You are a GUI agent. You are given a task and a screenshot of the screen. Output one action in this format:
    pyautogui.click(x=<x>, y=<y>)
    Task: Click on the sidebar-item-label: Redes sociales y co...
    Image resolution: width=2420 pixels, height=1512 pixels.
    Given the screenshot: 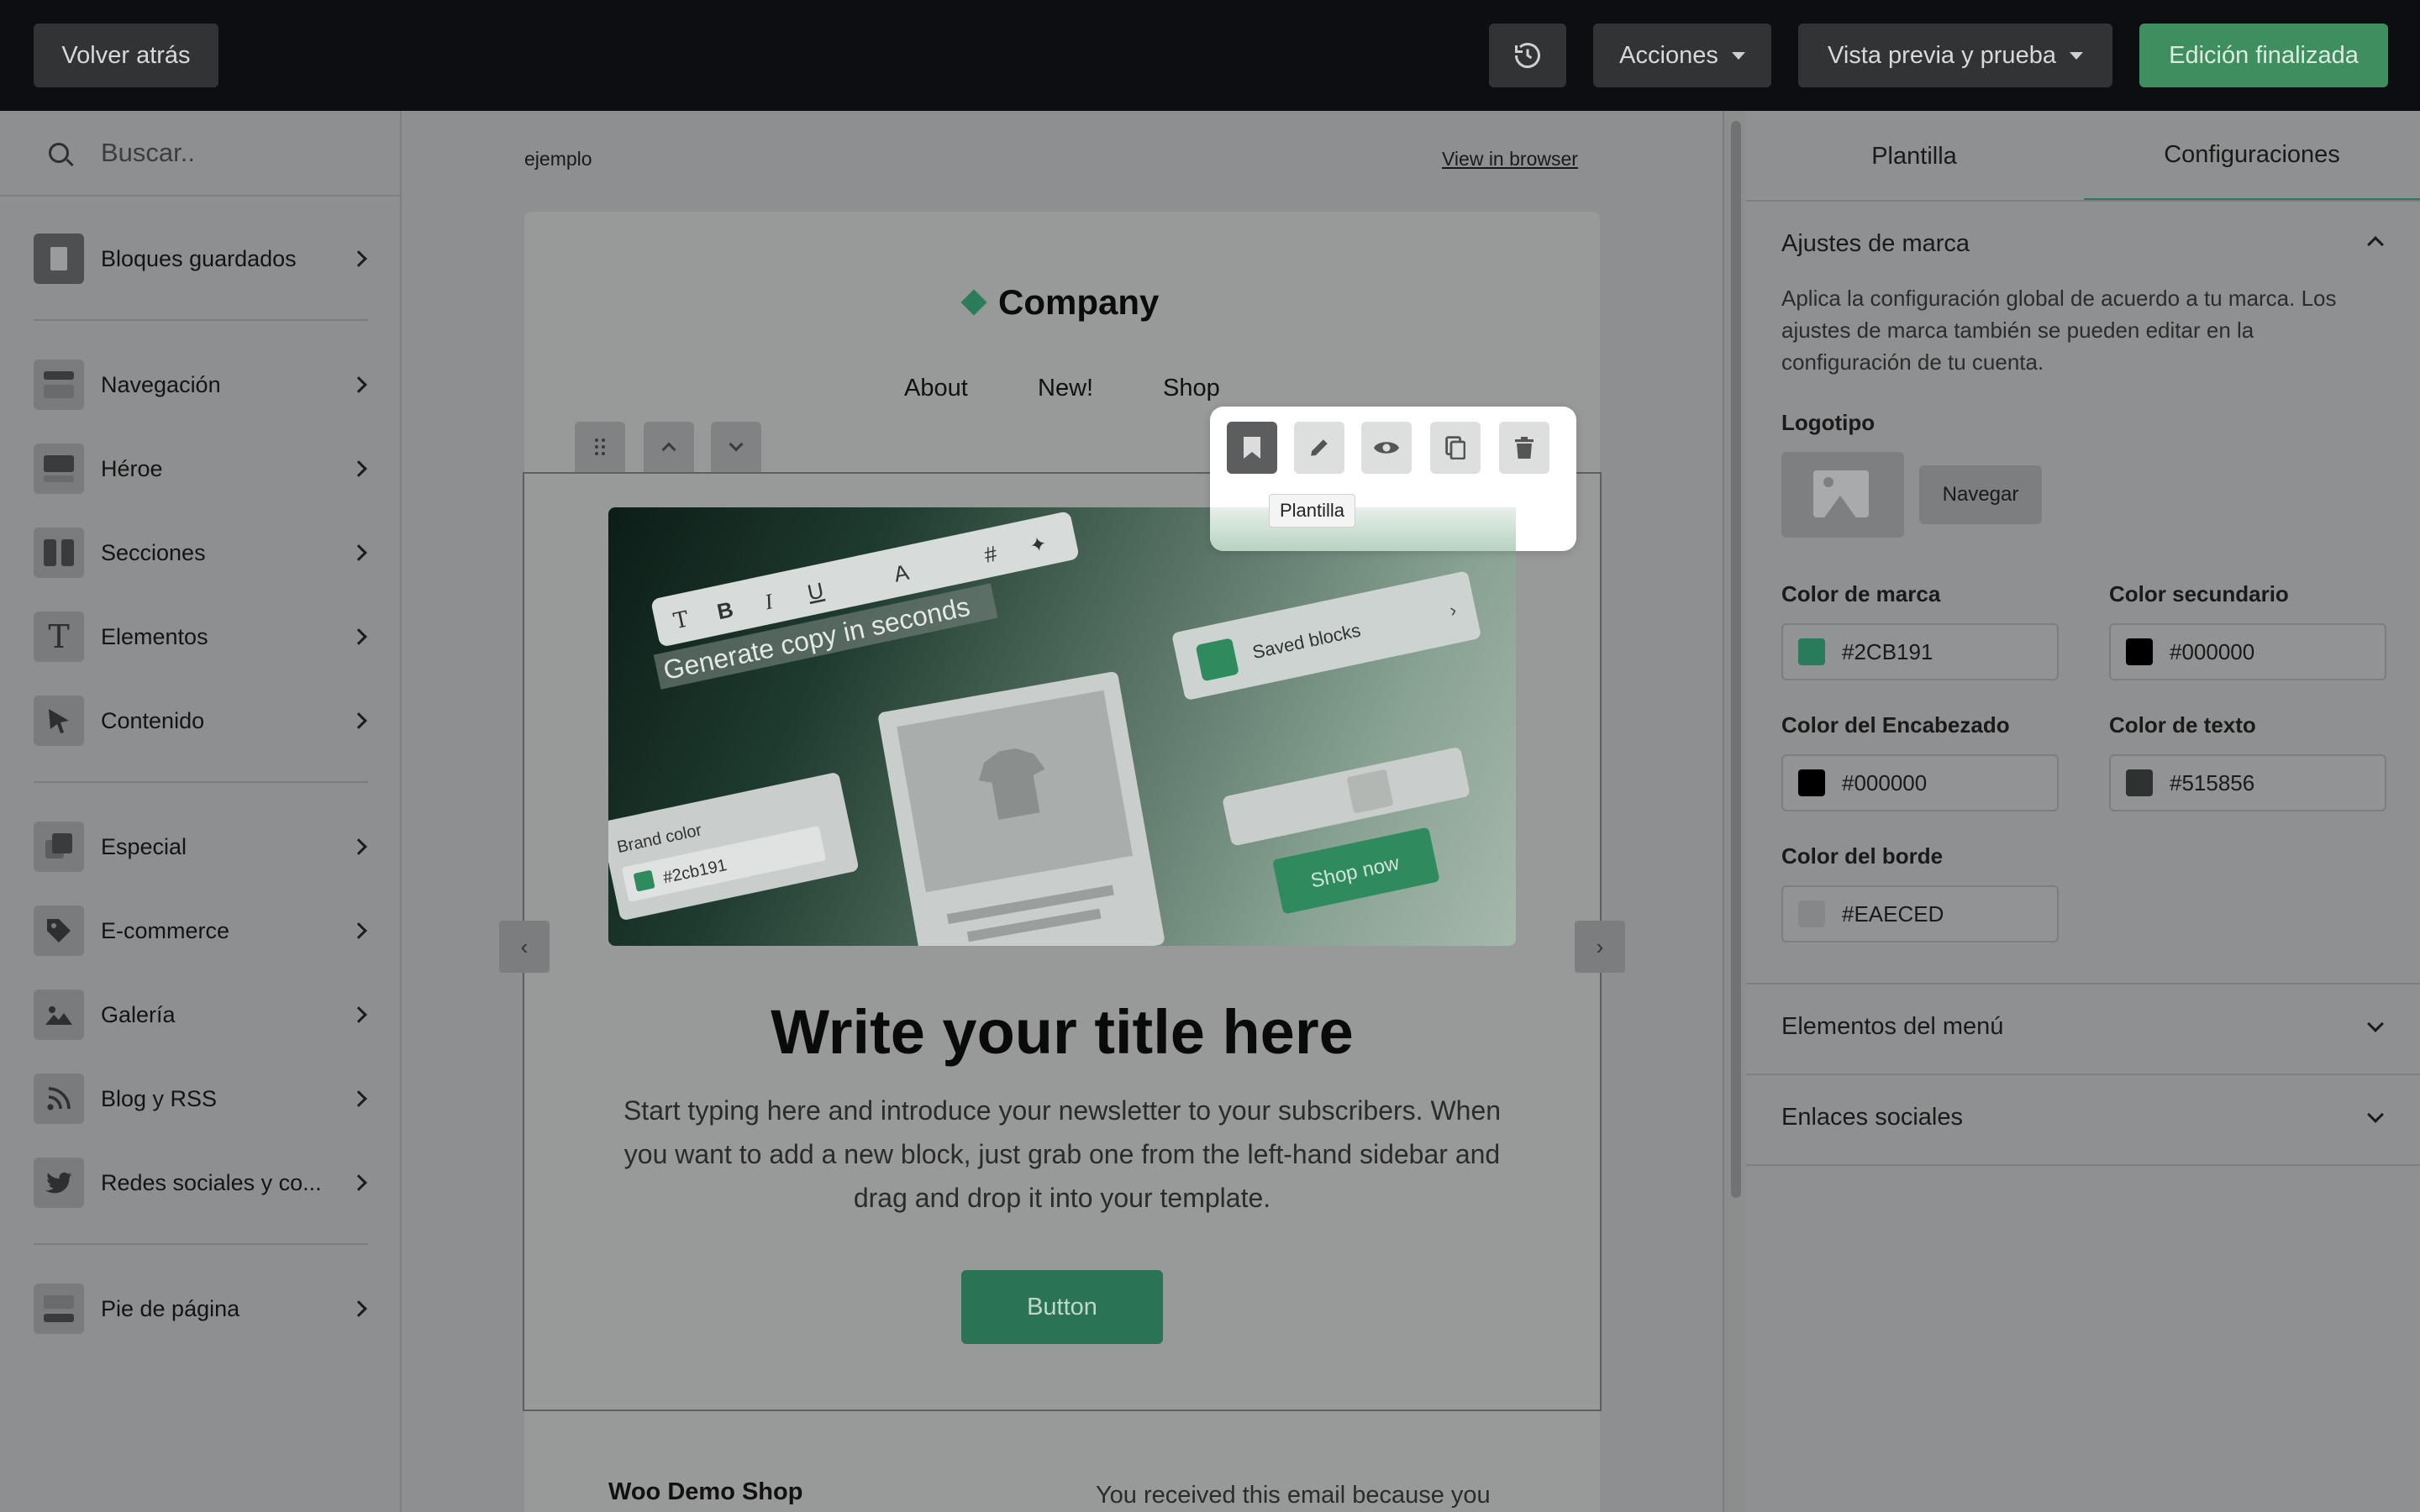 What is the action you would take?
    pyautogui.click(x=211, y=1182)
    